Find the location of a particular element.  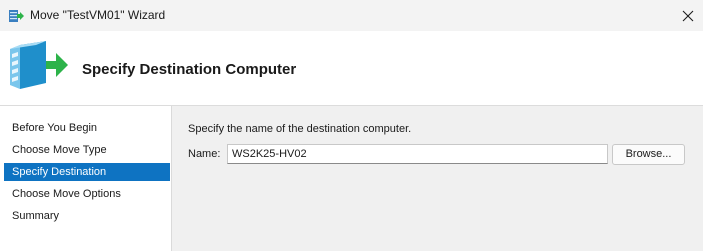

sidebar-item-summary: Summary is located at coordinates (87, 216).